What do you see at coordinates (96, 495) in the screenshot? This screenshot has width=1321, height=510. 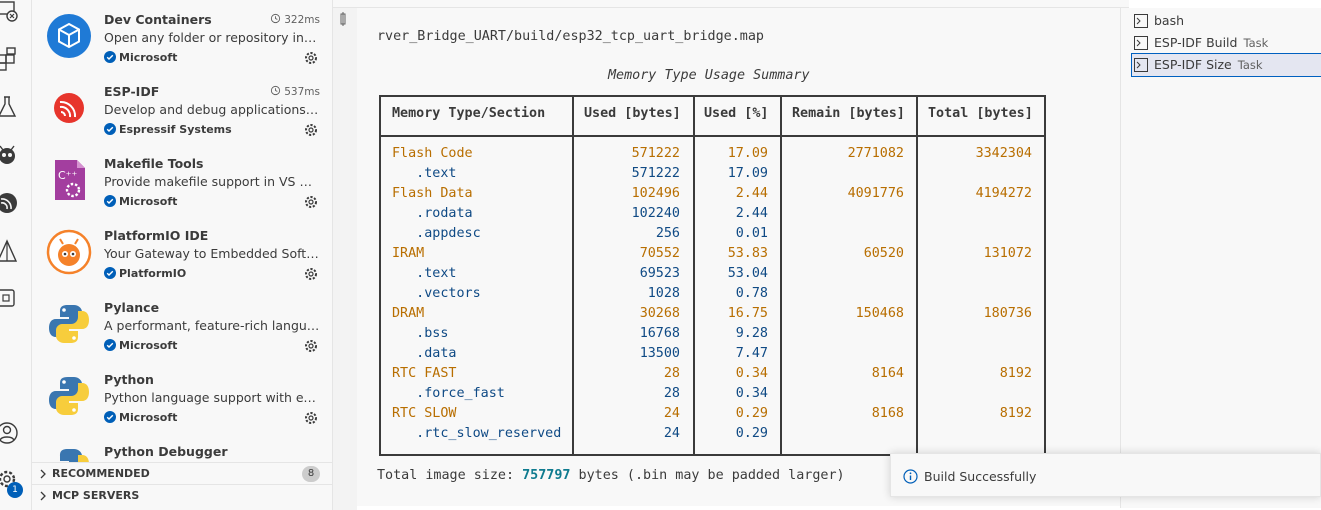 I see `section-label: MCP SERVERS` at bounding box center [96, 495].